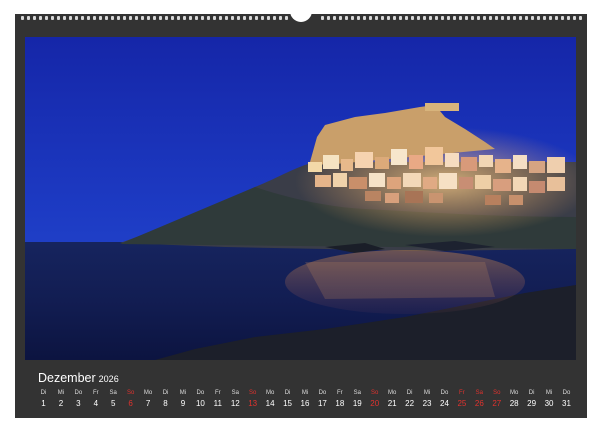 The width and height of the screenshot is (600, 432). I want to click on calendar-day: Sa 26, so click(479, 400).